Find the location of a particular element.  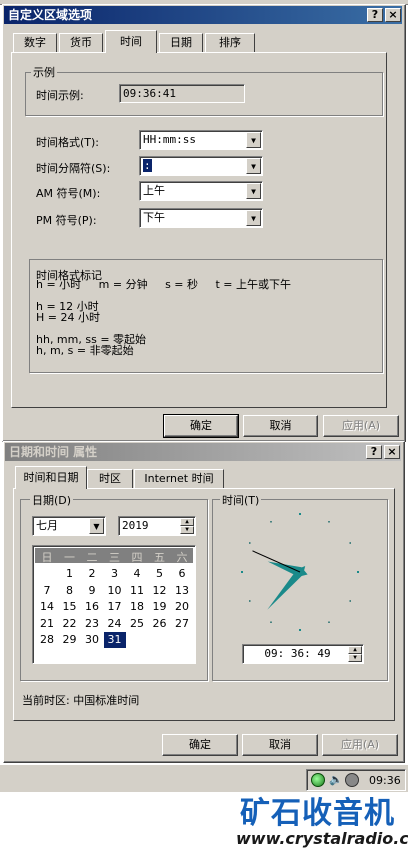

sample-group-label: 示例 is located at coordinates (44, 72).